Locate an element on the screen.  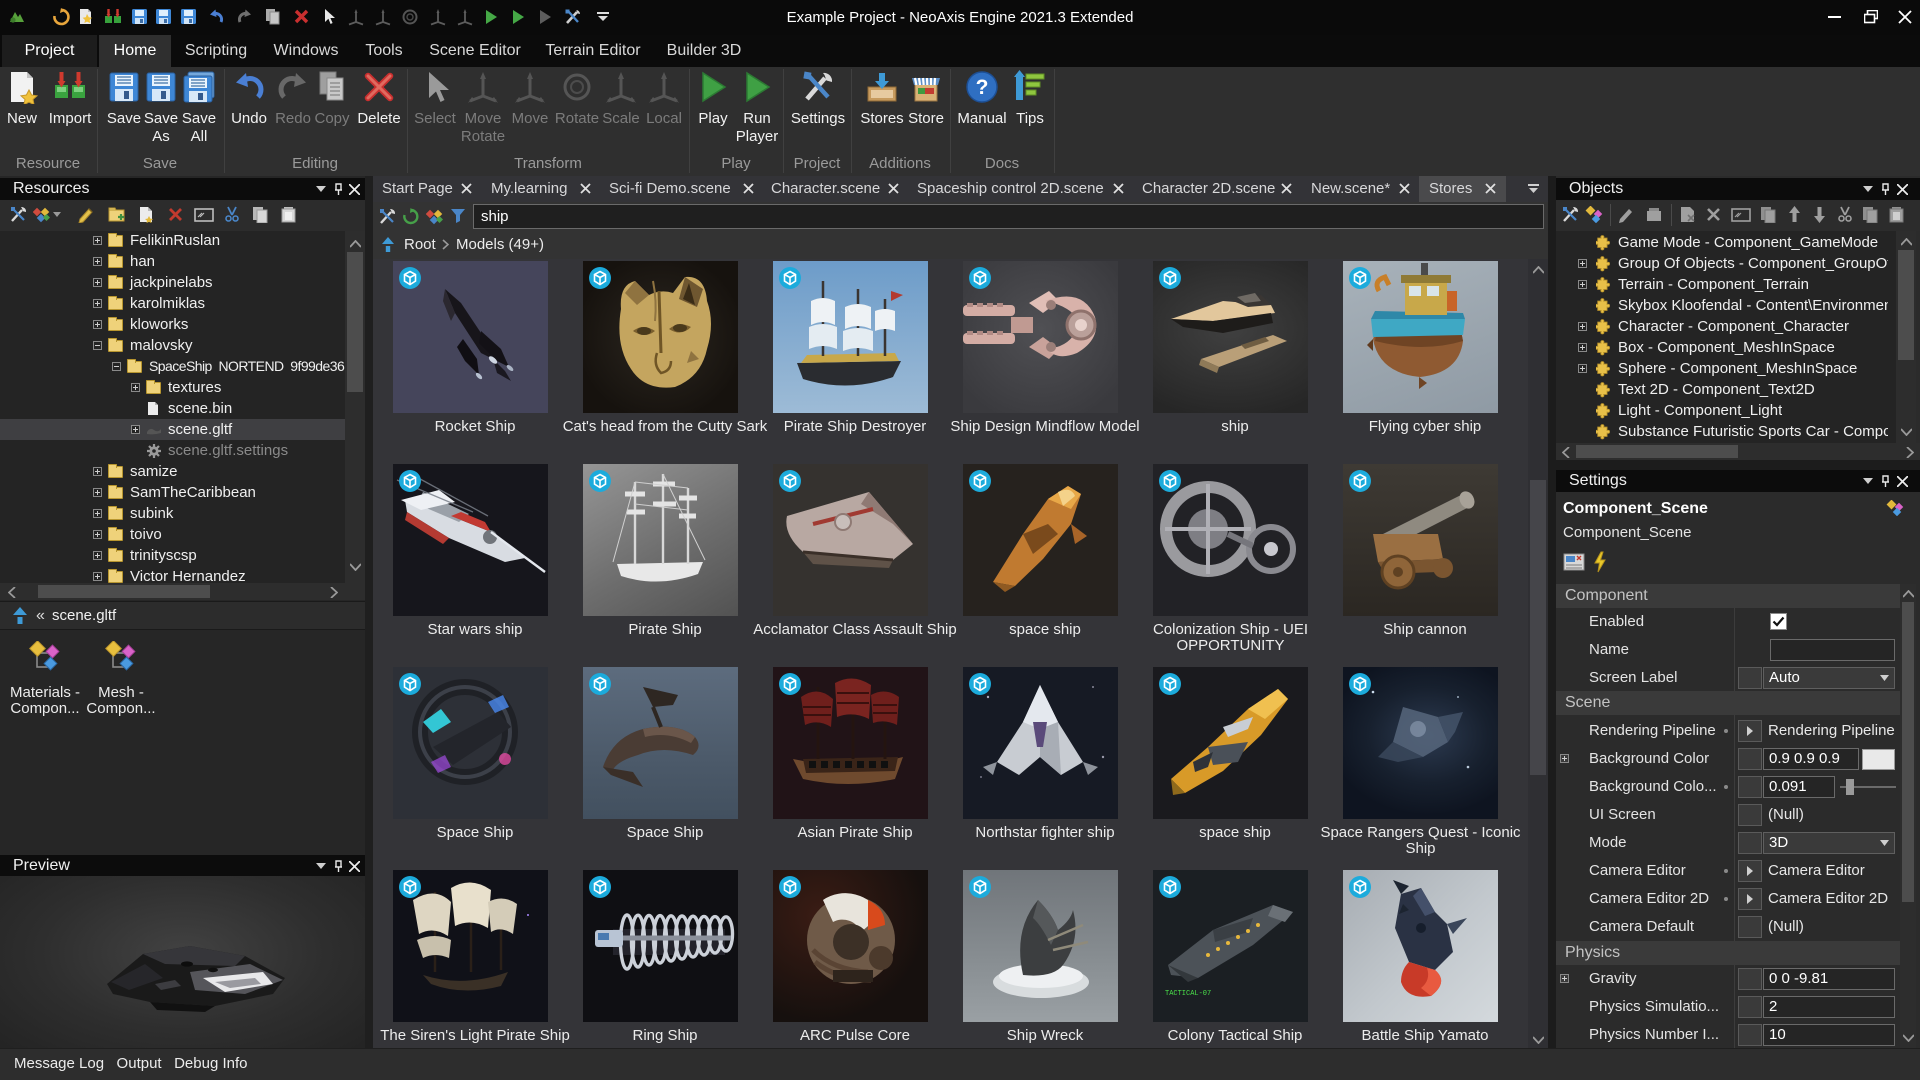
svg-text: TACTICAL-07 is located at coordinates (1188, 994).